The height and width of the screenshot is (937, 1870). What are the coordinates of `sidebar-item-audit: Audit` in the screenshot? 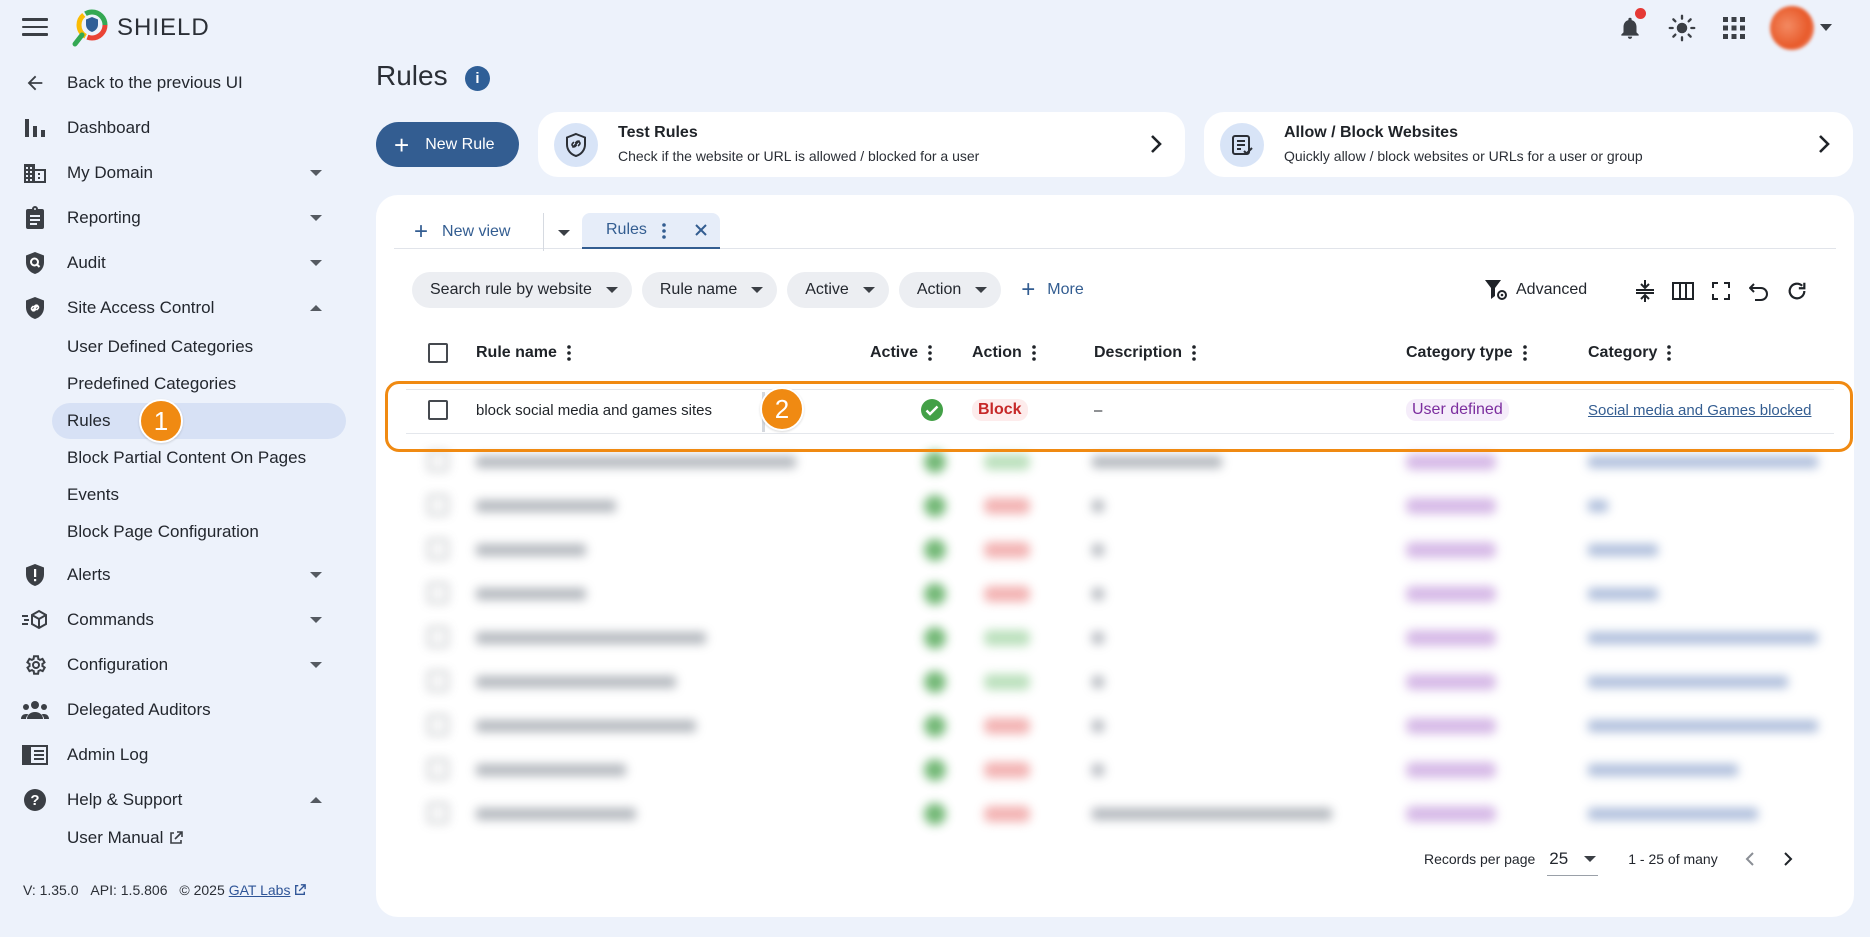 It's located at (180, 263).